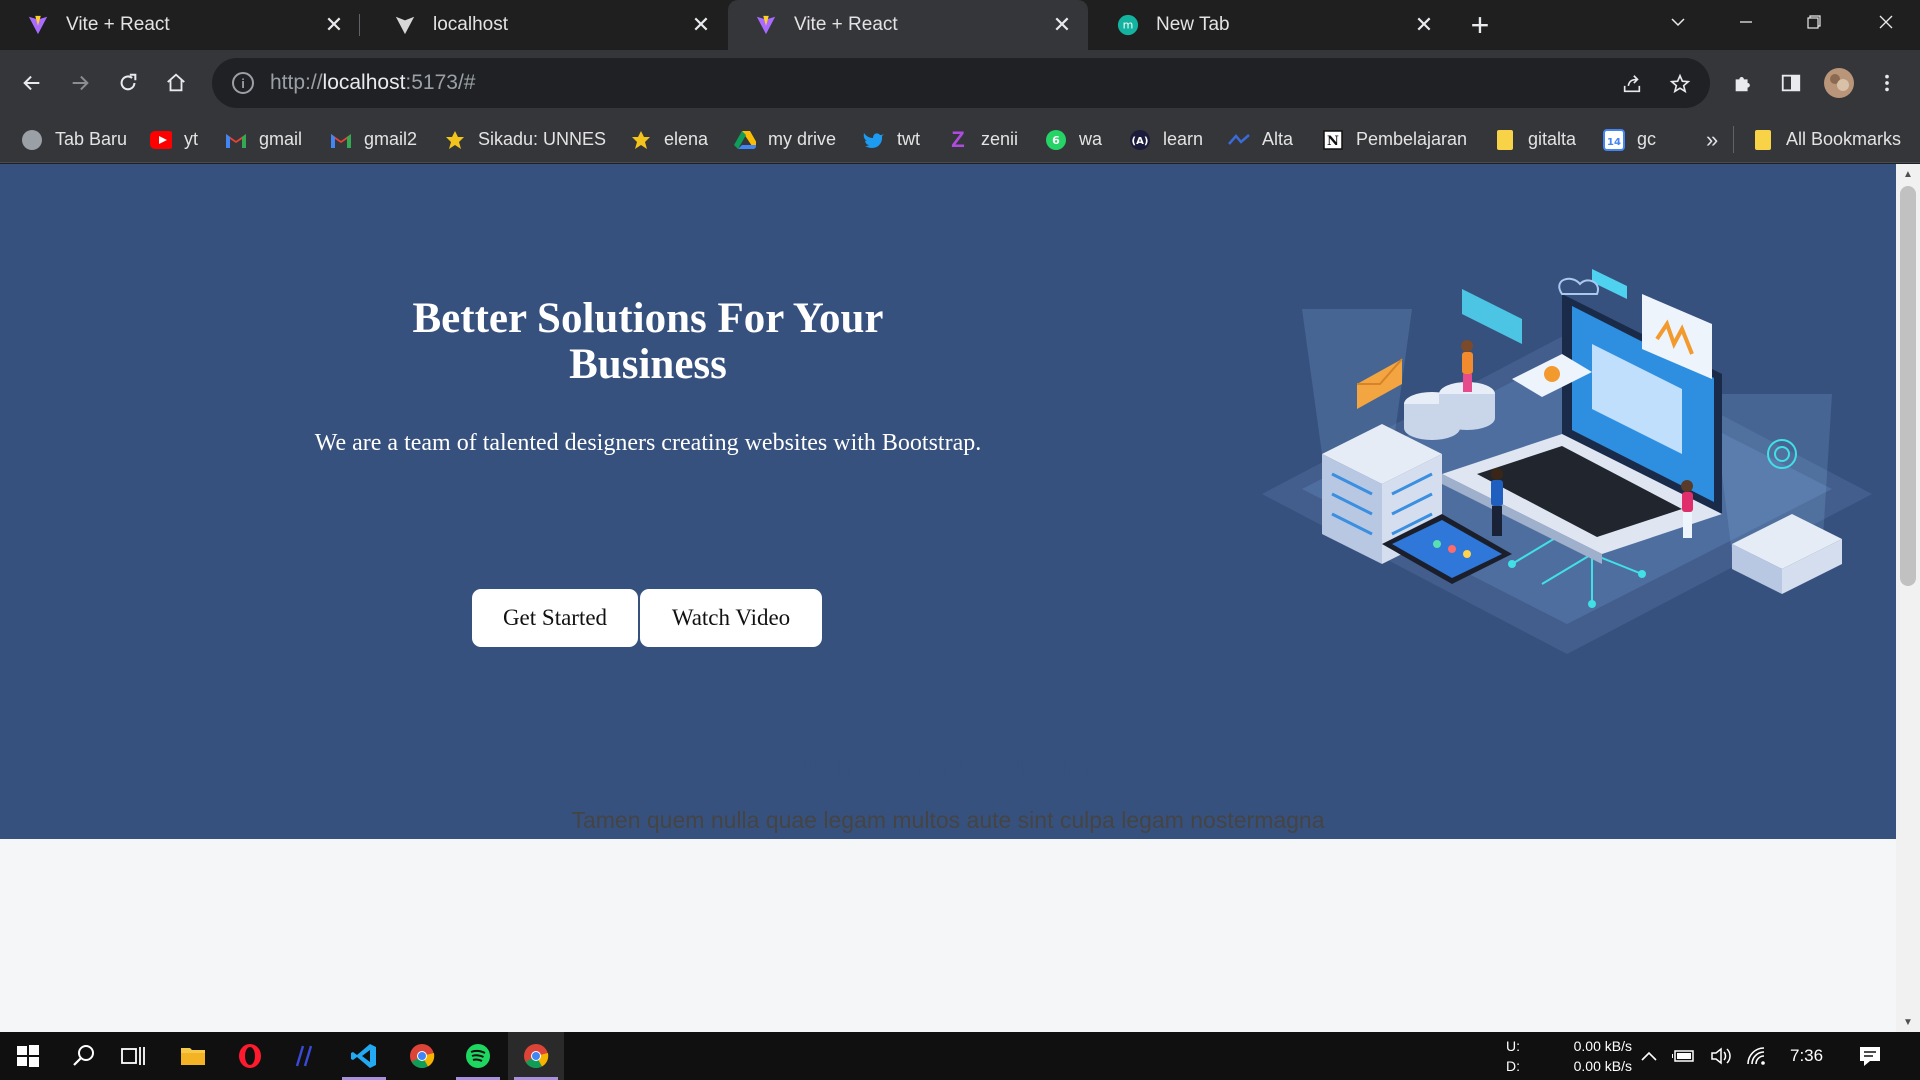 This screenshot has width=1920, height=1080. What do you see at coordinates (128, 83) in the screenshot?
I see `reload-icon` at bounding box center [128, 83].